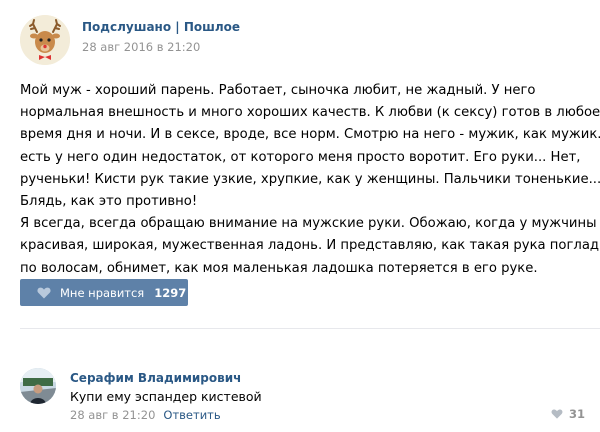 The width and height of the screenshot is (600, 432). I want to click on like-button: Мне нравится 1297, so click(104, 292).